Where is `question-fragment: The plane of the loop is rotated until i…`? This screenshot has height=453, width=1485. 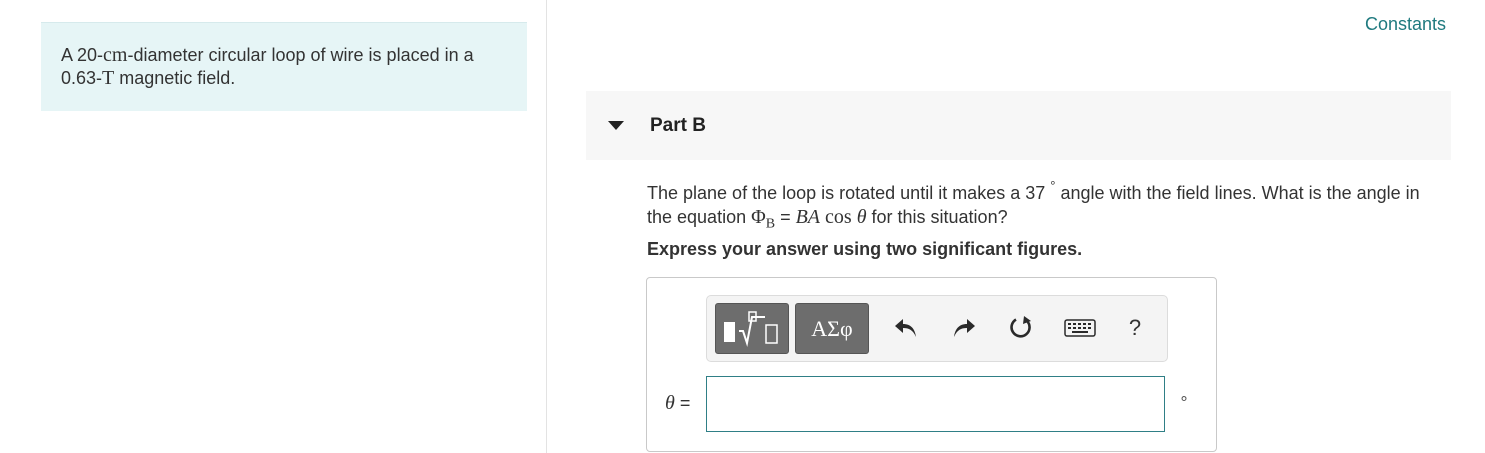
question-fragment: The plane of the loop is rotated until i… is located at coordinates (846, 193).